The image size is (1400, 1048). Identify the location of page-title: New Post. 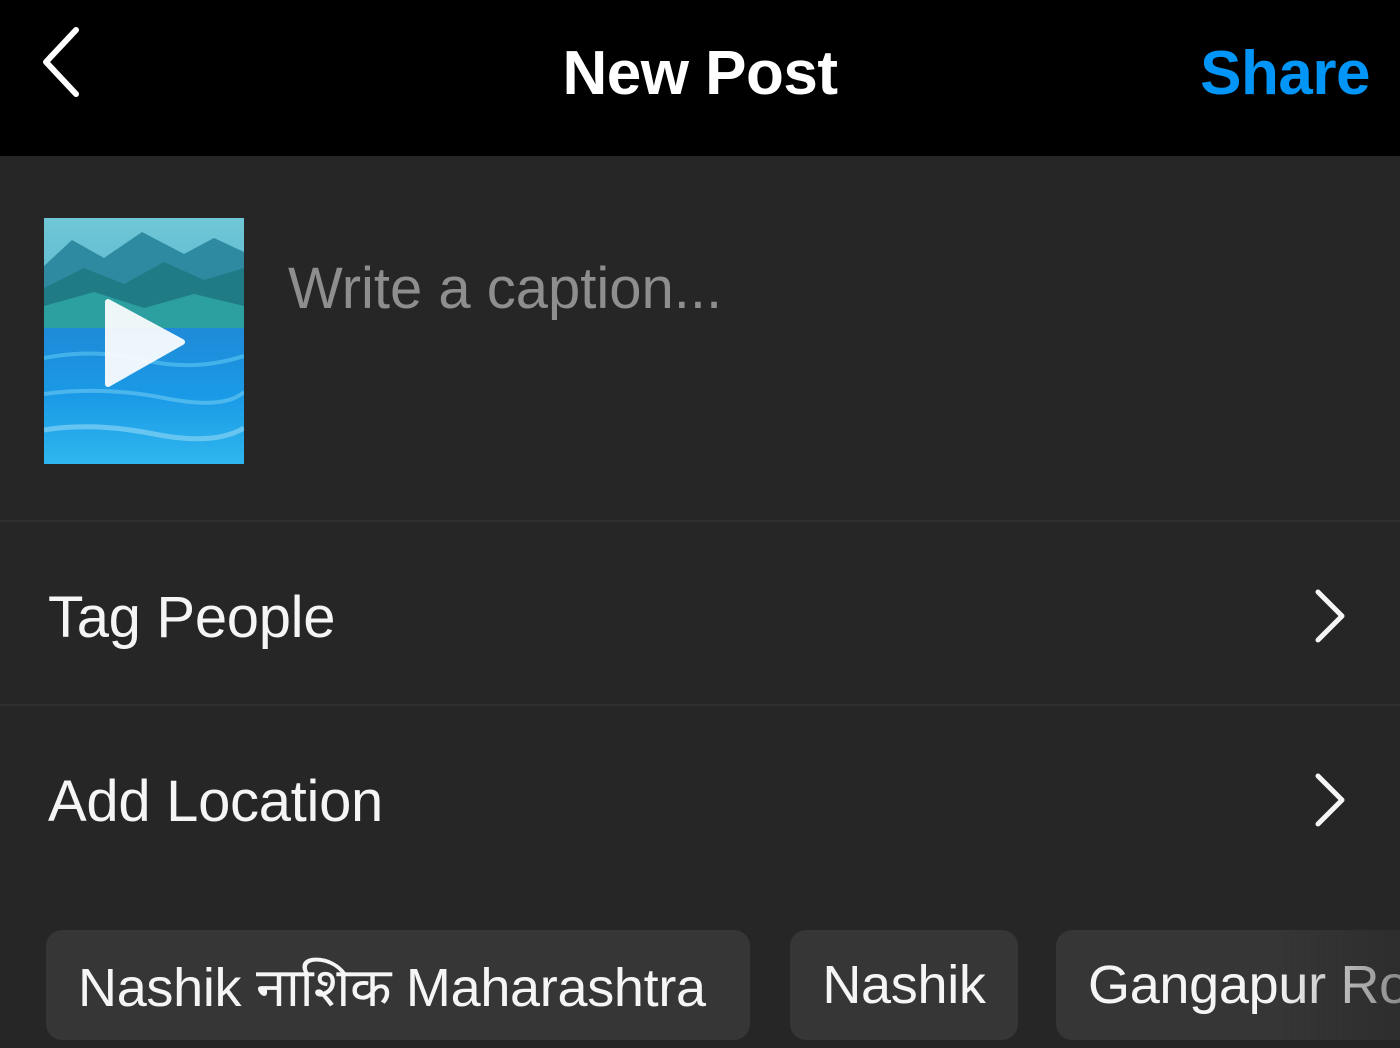
(700, 73).